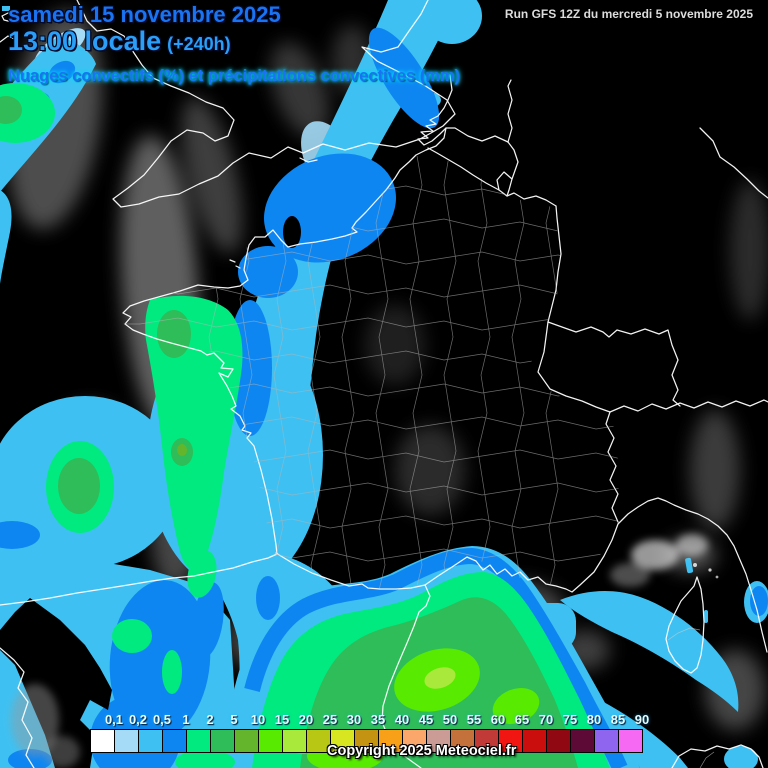 The image size is (768, 768). Describe the element at coordinates (354, 719) in the screenshot. I see `legend-label: 30` at that location.